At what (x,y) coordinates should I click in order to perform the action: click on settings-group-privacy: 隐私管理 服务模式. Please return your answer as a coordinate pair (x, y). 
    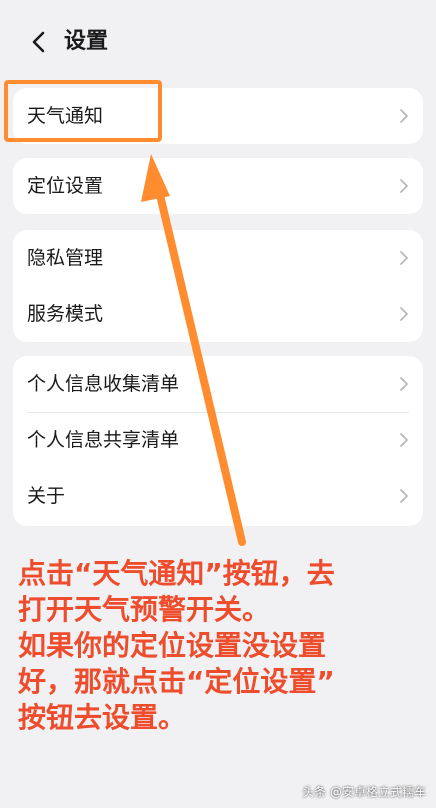
    Looking at the image, I should click on (218, 286).